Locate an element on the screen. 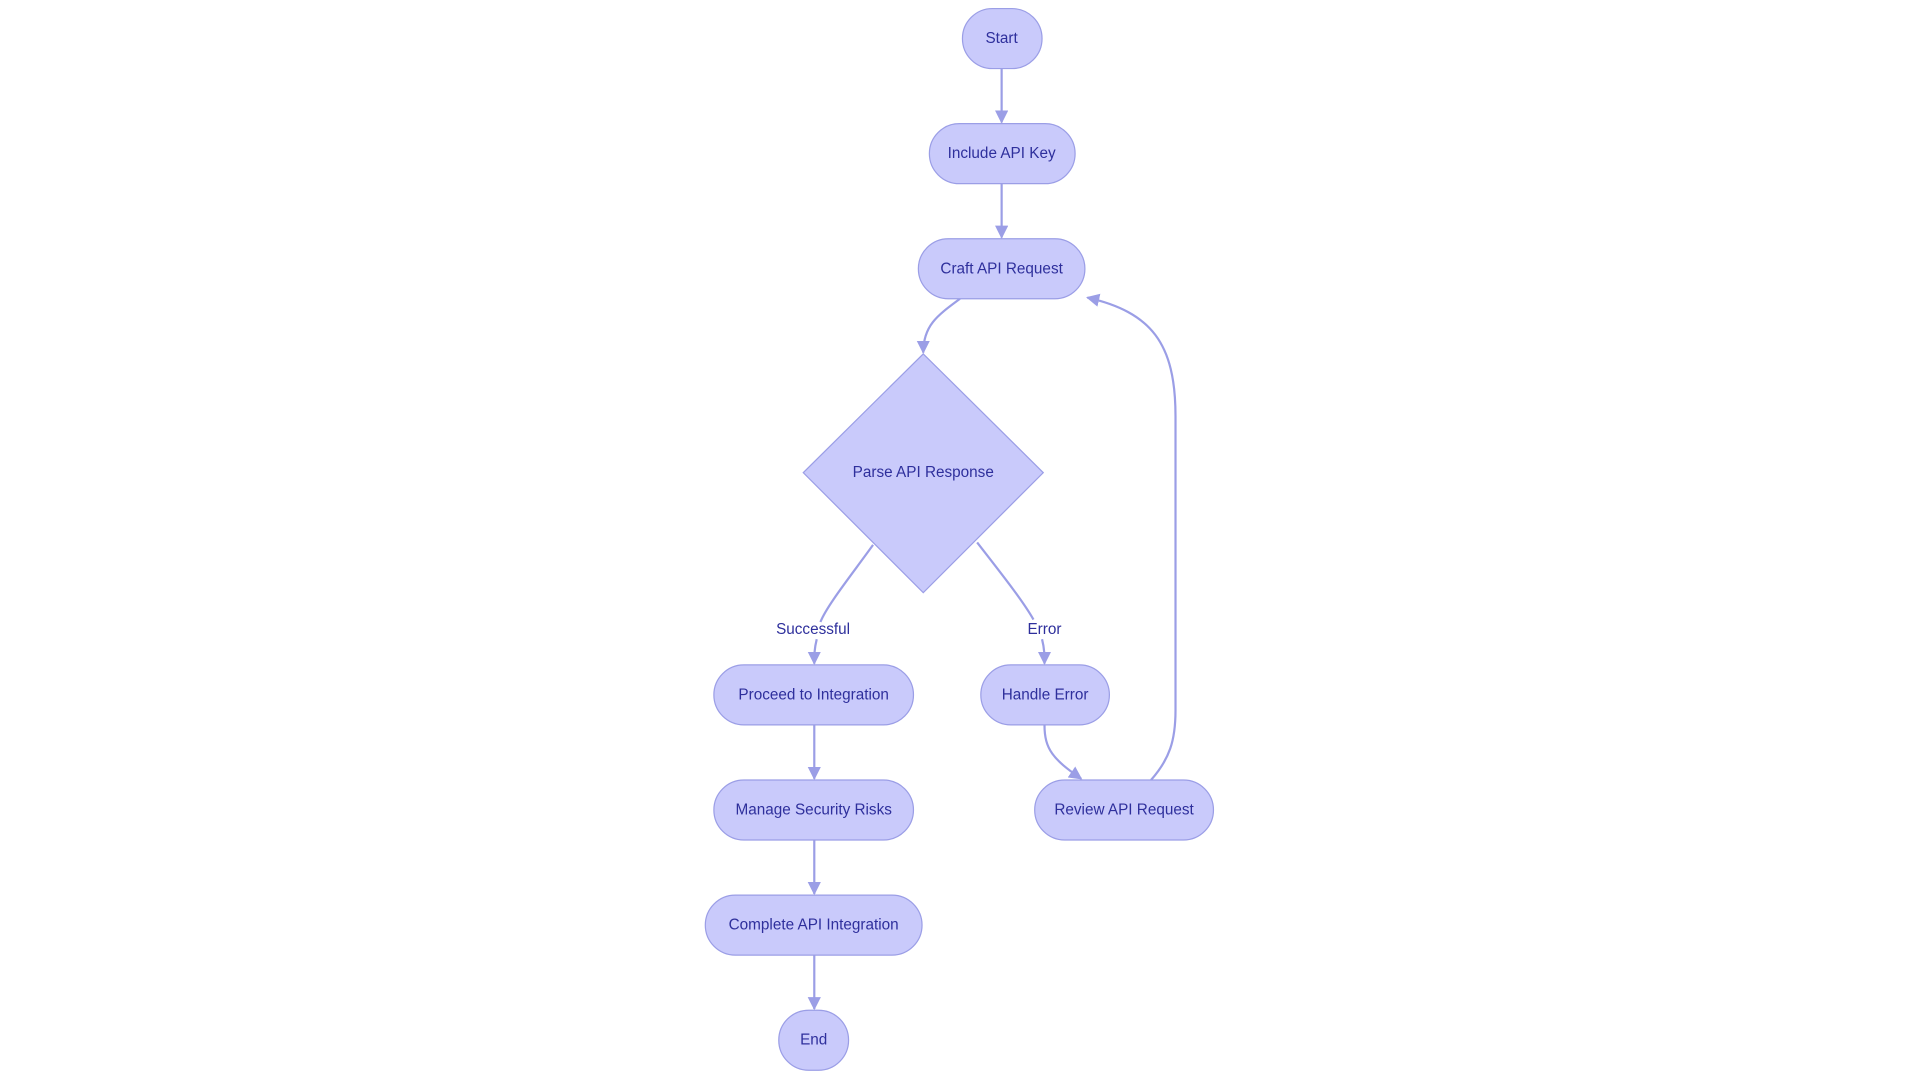  node-end: End is located at coordinates (814, 1040).